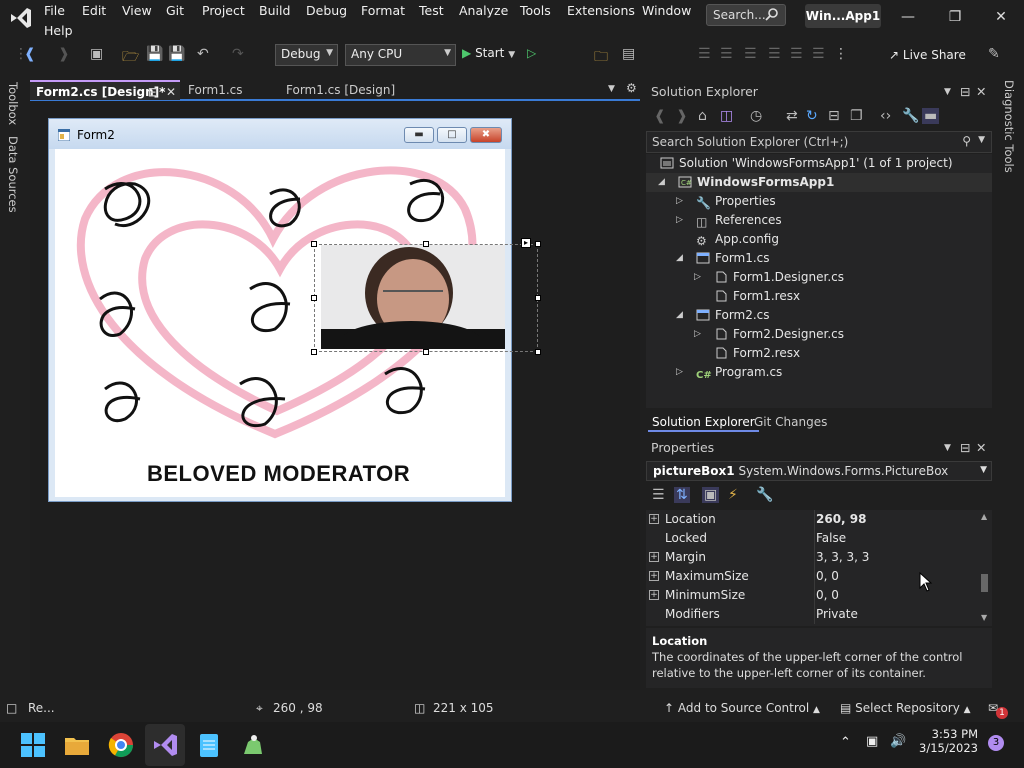  Describe the element at coordinates (711, 495) in the screenshot. I see `properties-view-icon: ▣` at that location.